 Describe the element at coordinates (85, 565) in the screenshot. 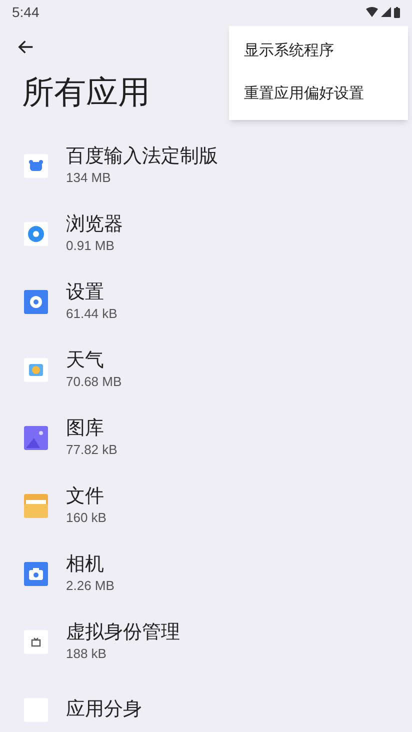

I see `app-name: 相机` at that location.